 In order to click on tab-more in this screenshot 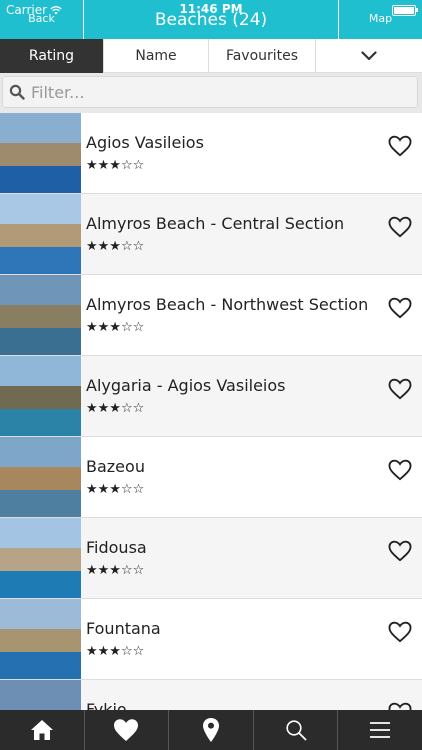, I will do `click(369, 56)`.